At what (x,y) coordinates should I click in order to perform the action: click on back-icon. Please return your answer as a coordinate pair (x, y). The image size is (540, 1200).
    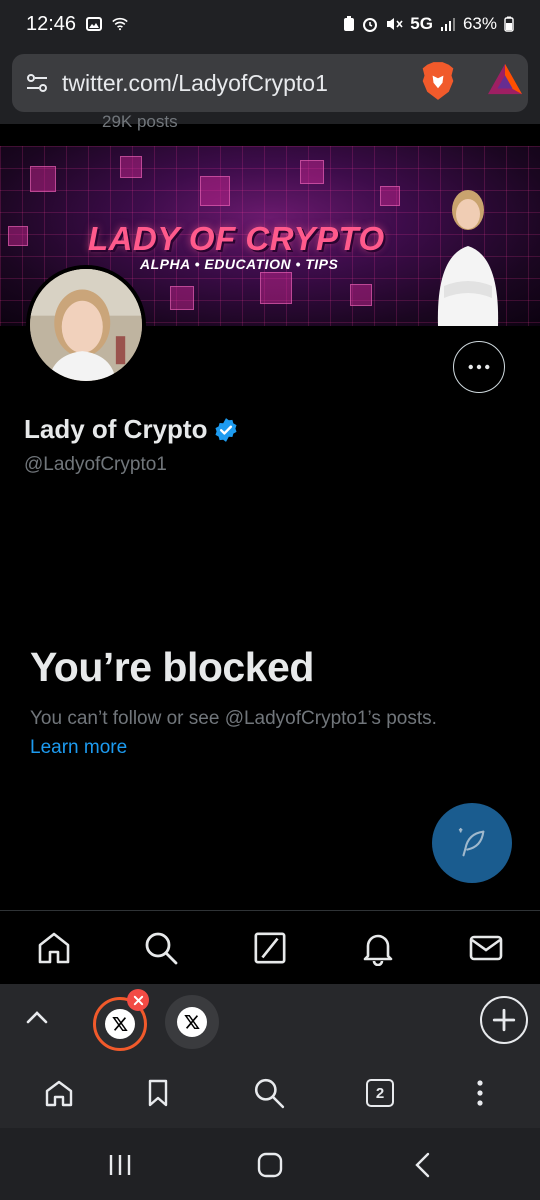
    Looking at the image, I should click on (423, 1165).